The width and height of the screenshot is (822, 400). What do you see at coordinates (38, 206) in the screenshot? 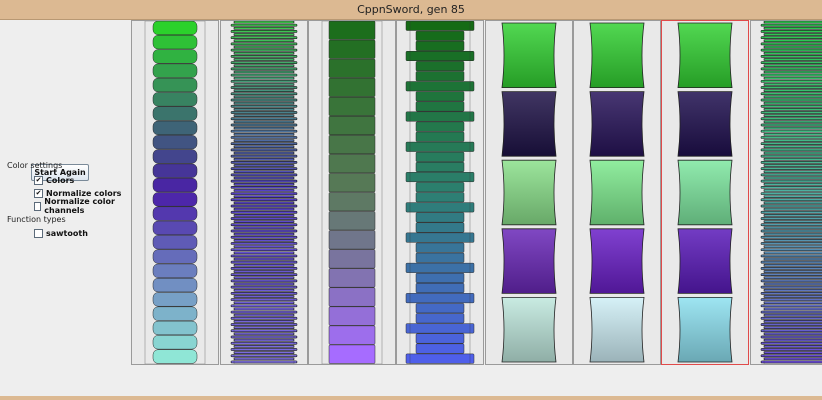
I see `normalize-color-channels-checkbox` at bounding box center [38, 206].